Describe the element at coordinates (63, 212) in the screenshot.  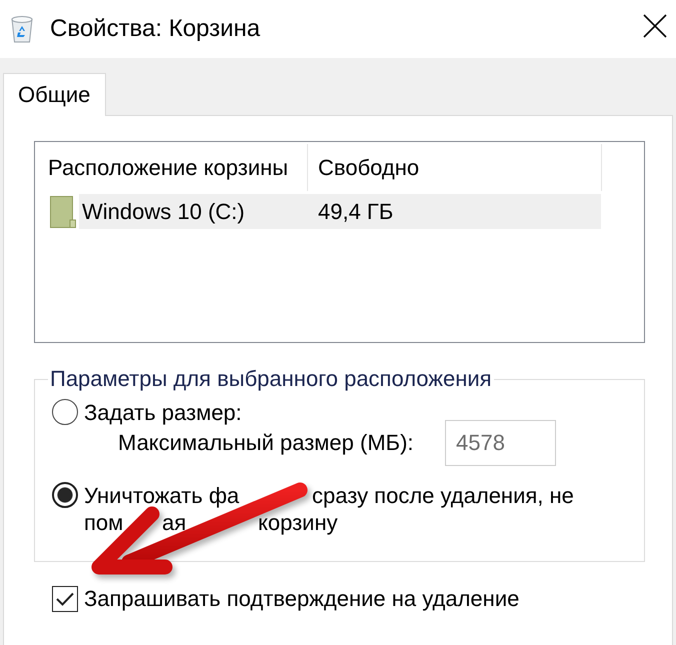
I see `drive-icon` at that location.